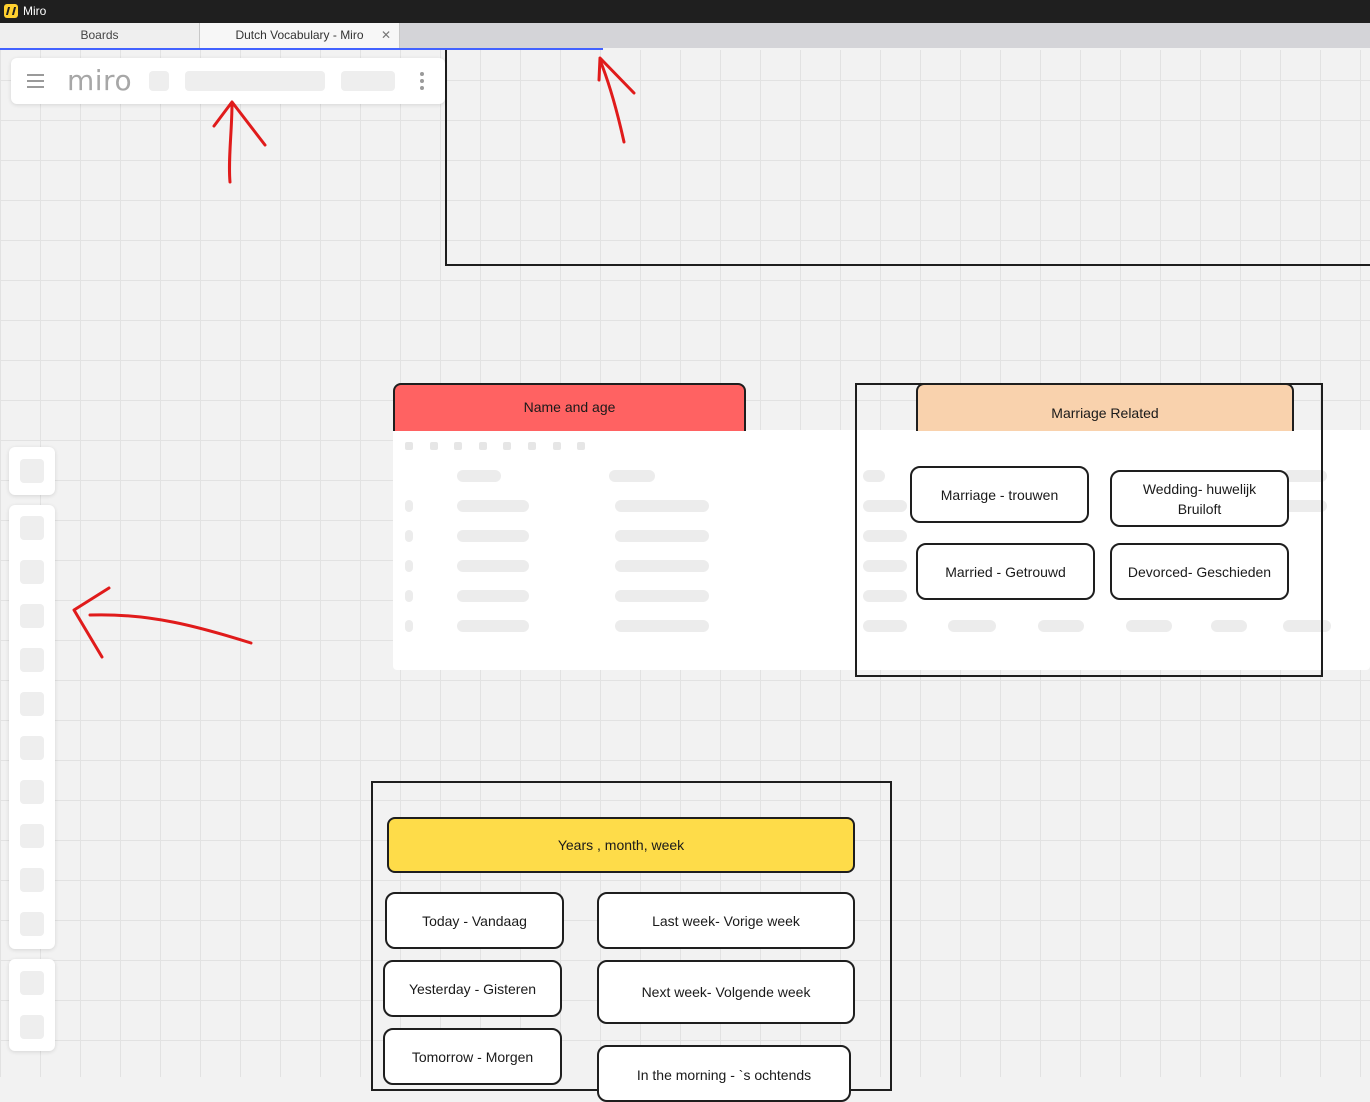 The image size is (1370, 1102). What do you see at coordinates (230, 143) in the screenshot?
I see `arrow-toolbar` at bounding box center [230, 143].